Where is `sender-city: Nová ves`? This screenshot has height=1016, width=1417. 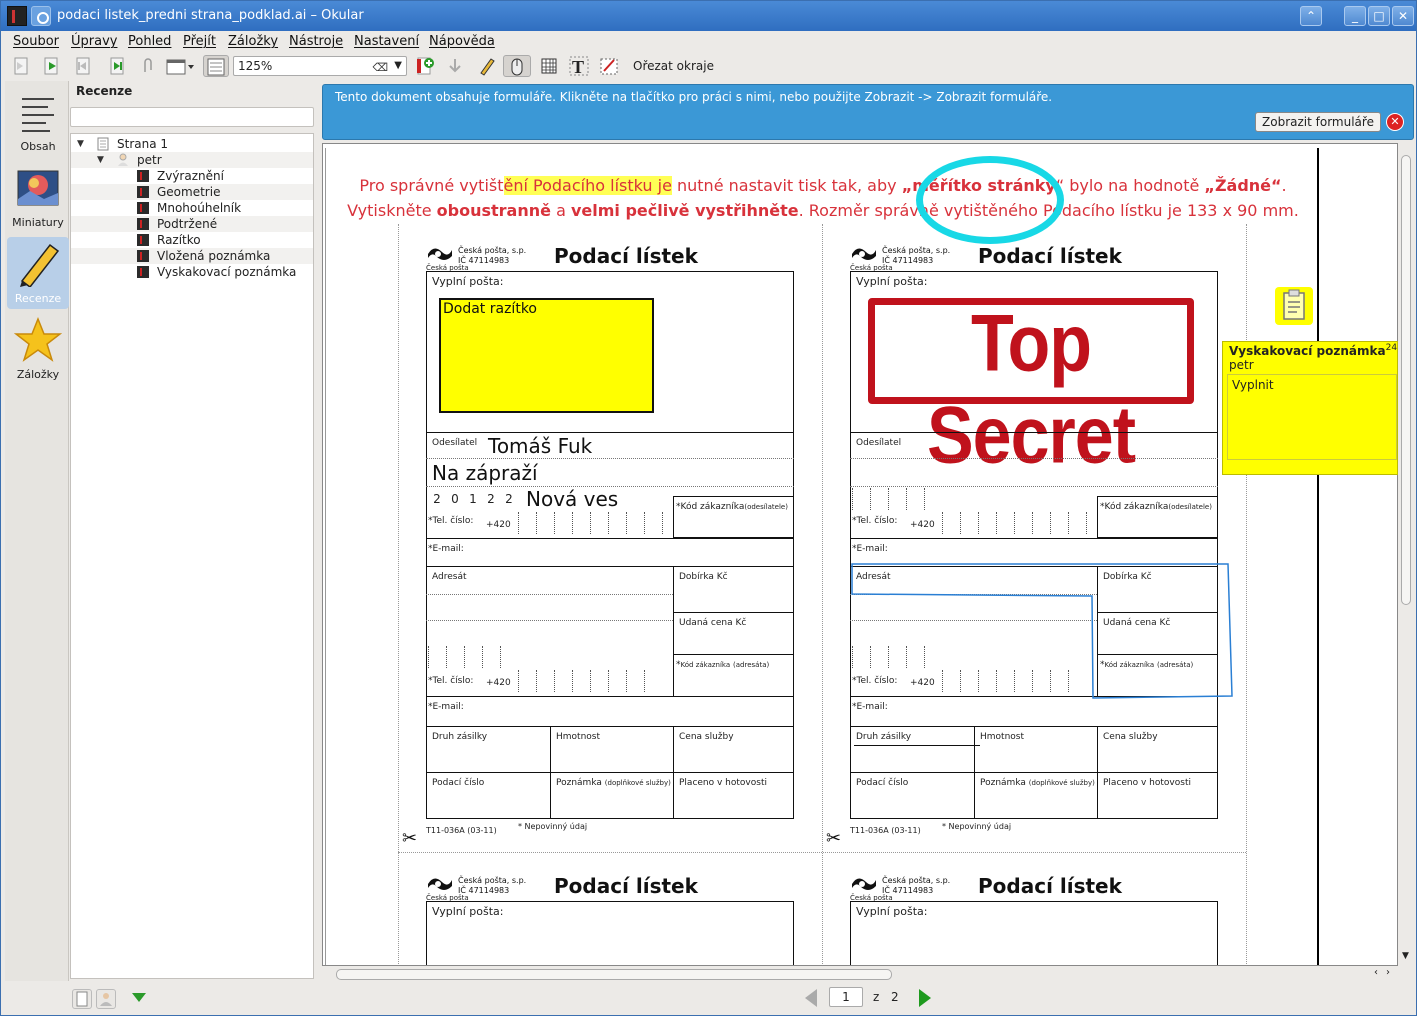 sender-city: Nová ves is located at coordinates (572, 499).